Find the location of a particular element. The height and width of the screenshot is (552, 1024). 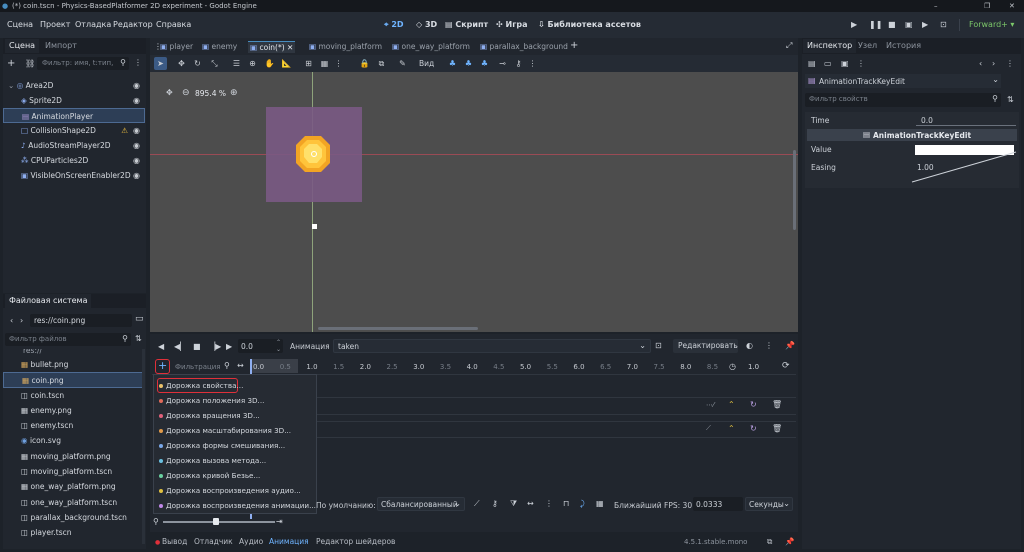

file-filter-input: Фильтр файлов ⚲ is located at coordinates (68, 339).